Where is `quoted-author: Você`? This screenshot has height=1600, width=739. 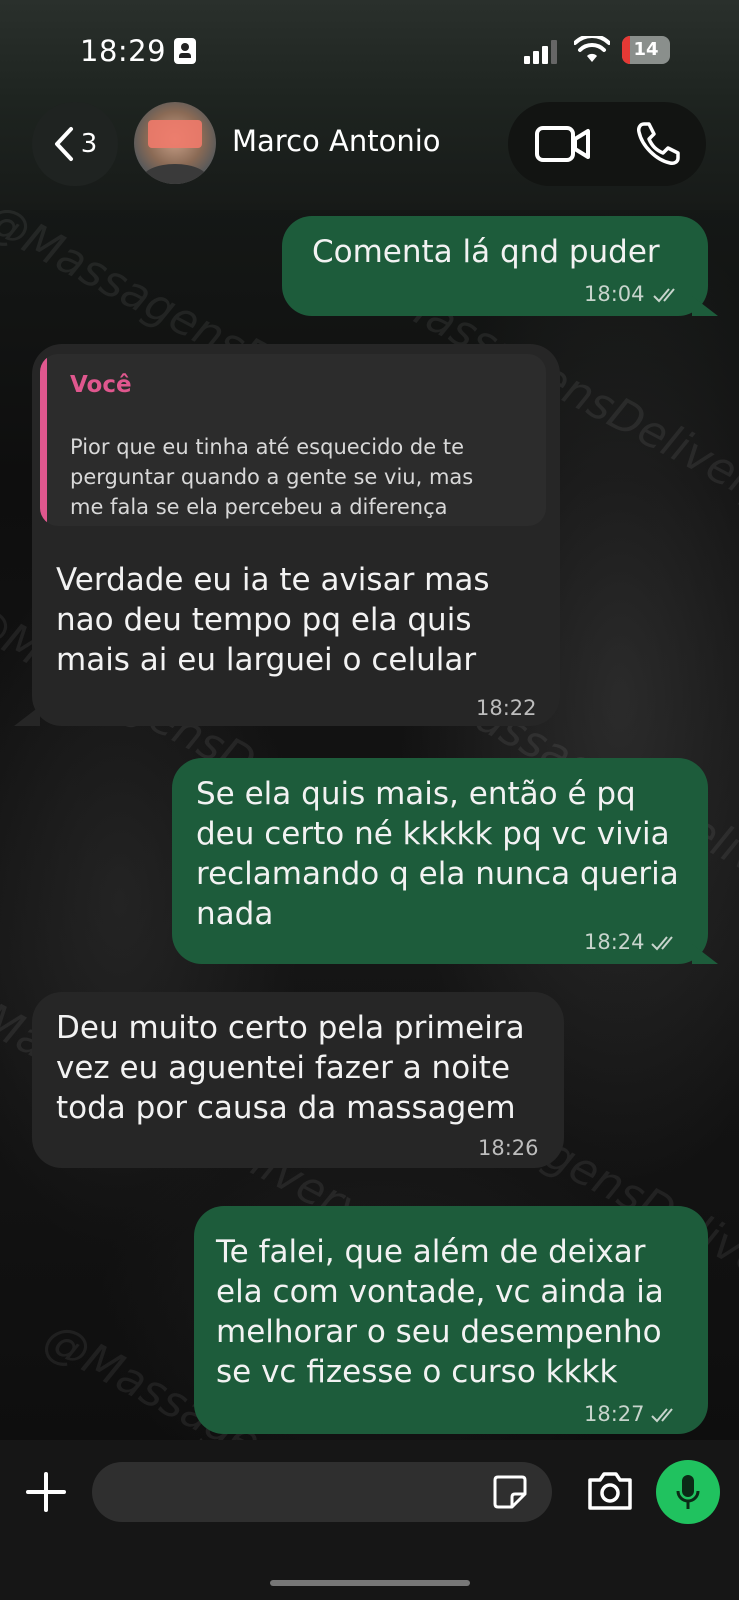 quoted-author: Você is located at coordinates (101, 385).